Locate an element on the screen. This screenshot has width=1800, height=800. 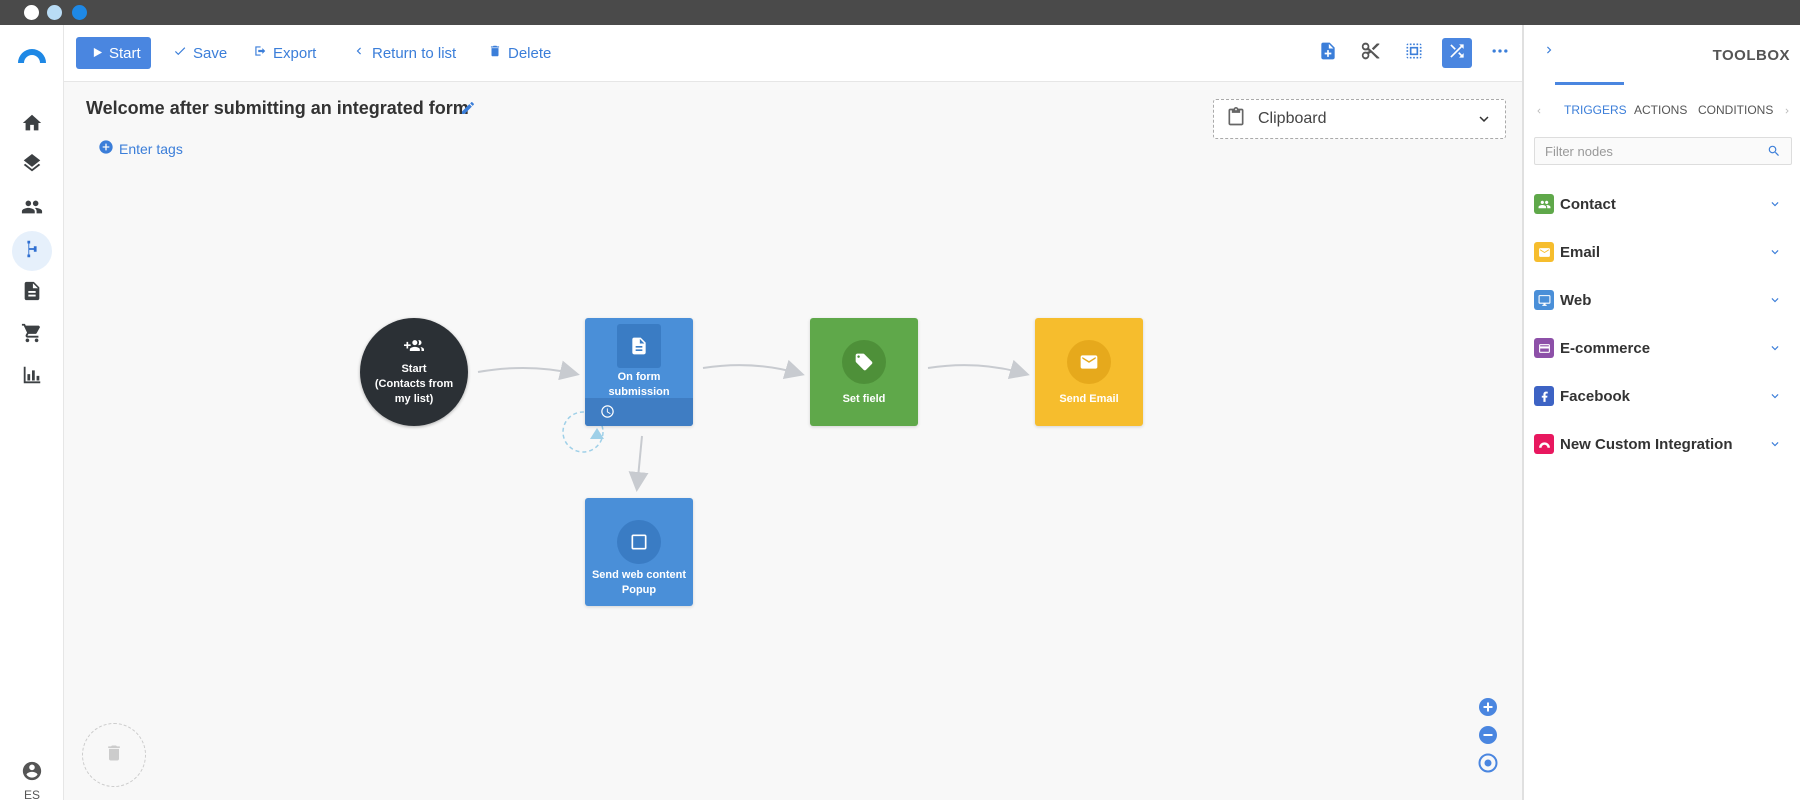
more-horizontal-icon is located at coordinates (1500, 53).